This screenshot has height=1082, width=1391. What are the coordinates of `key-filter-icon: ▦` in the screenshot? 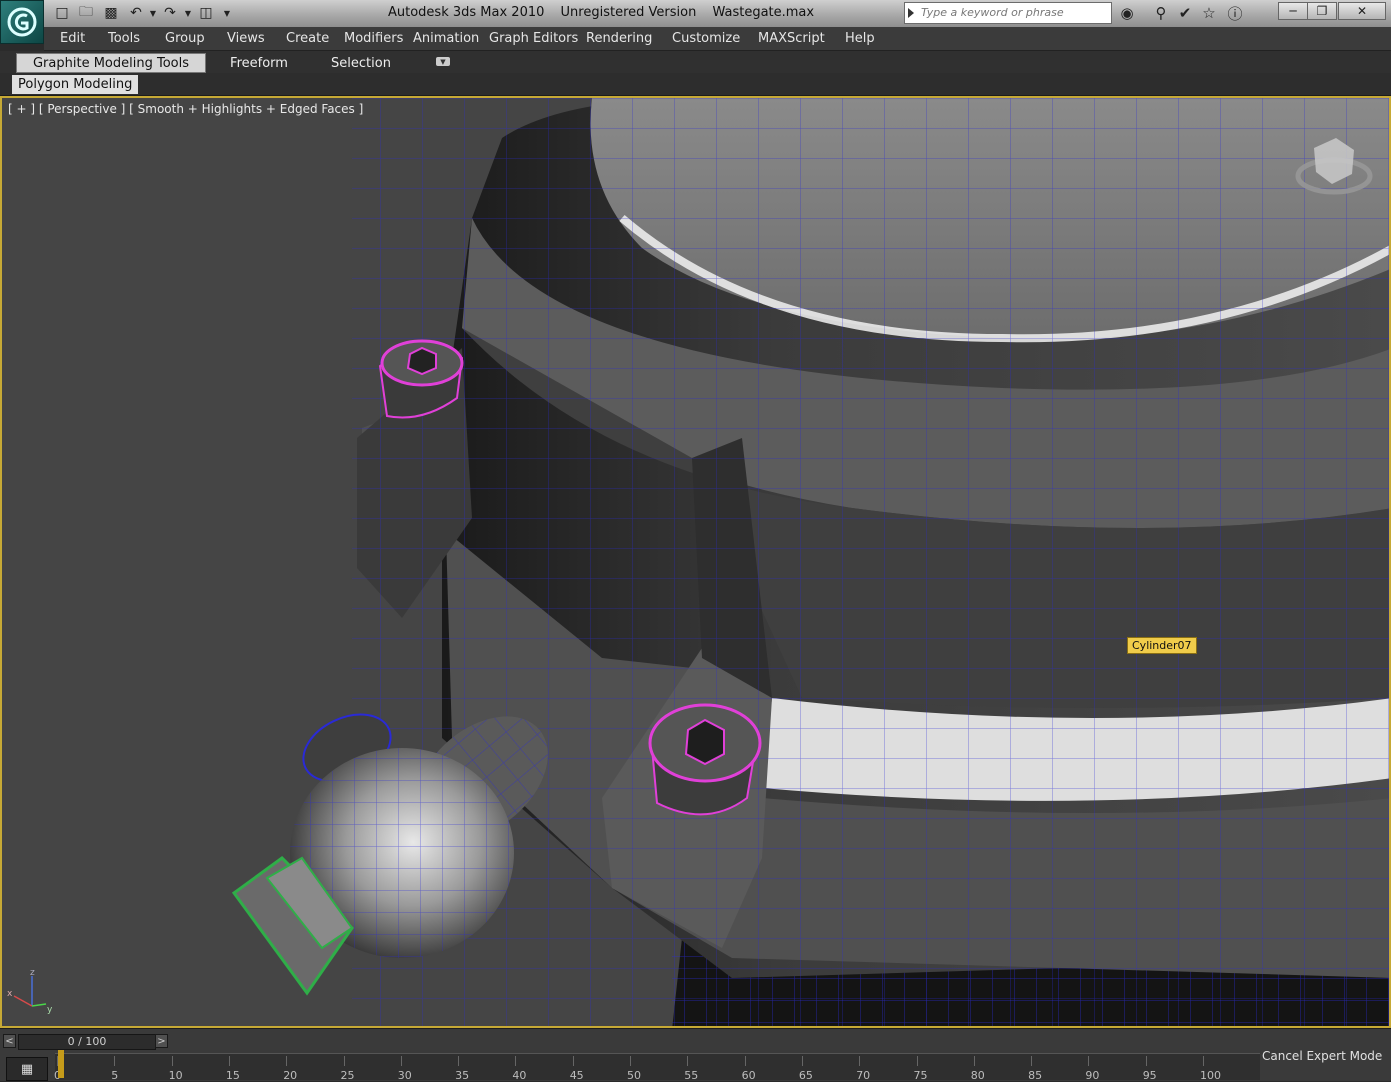 It's located at (27, 1069).